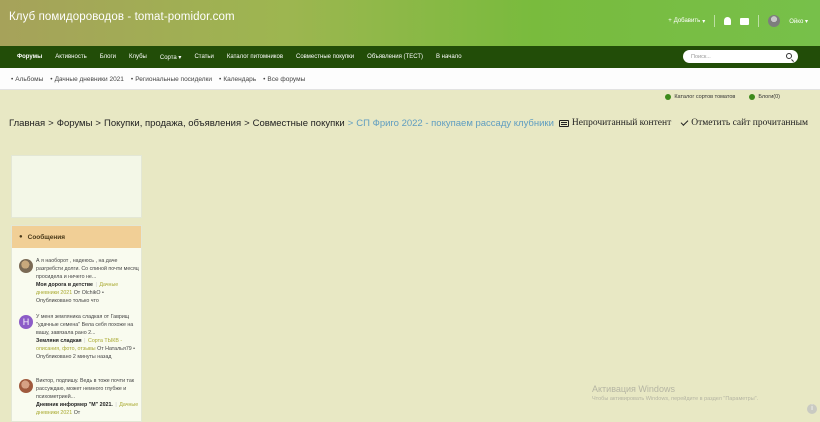 The height and width of the screenshot is (422, 820). I want to click on message-title: Моя дорога в детстве, so click(64, 285).